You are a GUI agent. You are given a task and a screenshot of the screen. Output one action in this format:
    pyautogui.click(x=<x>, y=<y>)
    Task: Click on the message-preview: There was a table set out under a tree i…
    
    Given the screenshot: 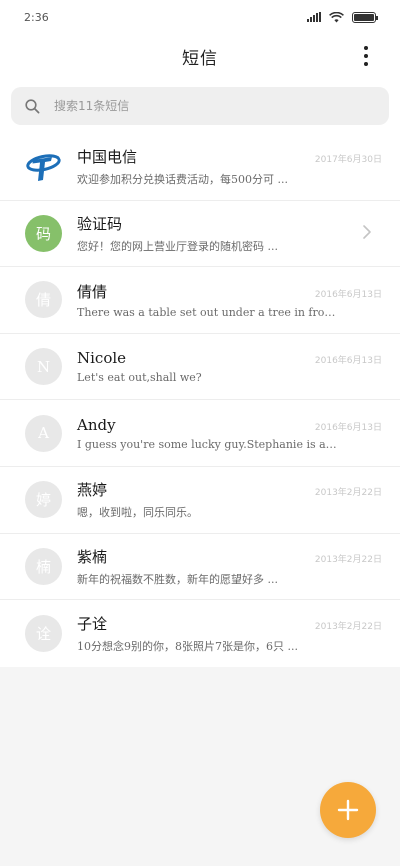 What is the action you would take?
    pyautogui.click(x=208, y=312)
    